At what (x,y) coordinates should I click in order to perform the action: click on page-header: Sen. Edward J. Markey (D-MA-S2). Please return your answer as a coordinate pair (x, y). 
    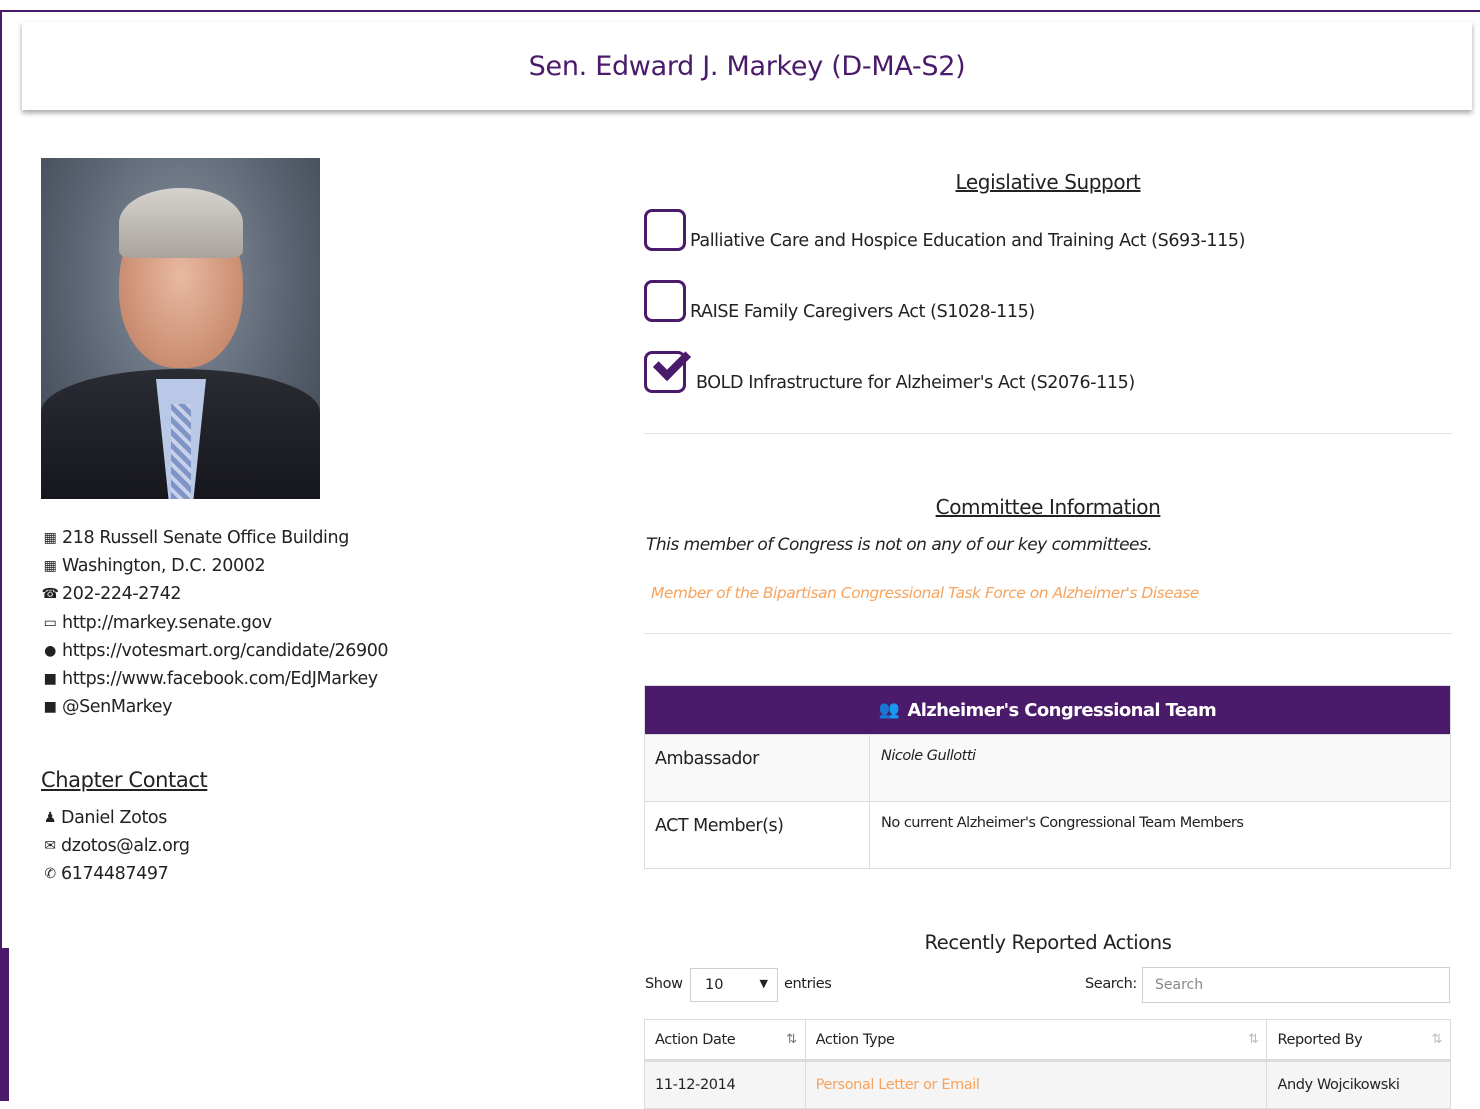
    Looking at the image, I should click on (747, 66).